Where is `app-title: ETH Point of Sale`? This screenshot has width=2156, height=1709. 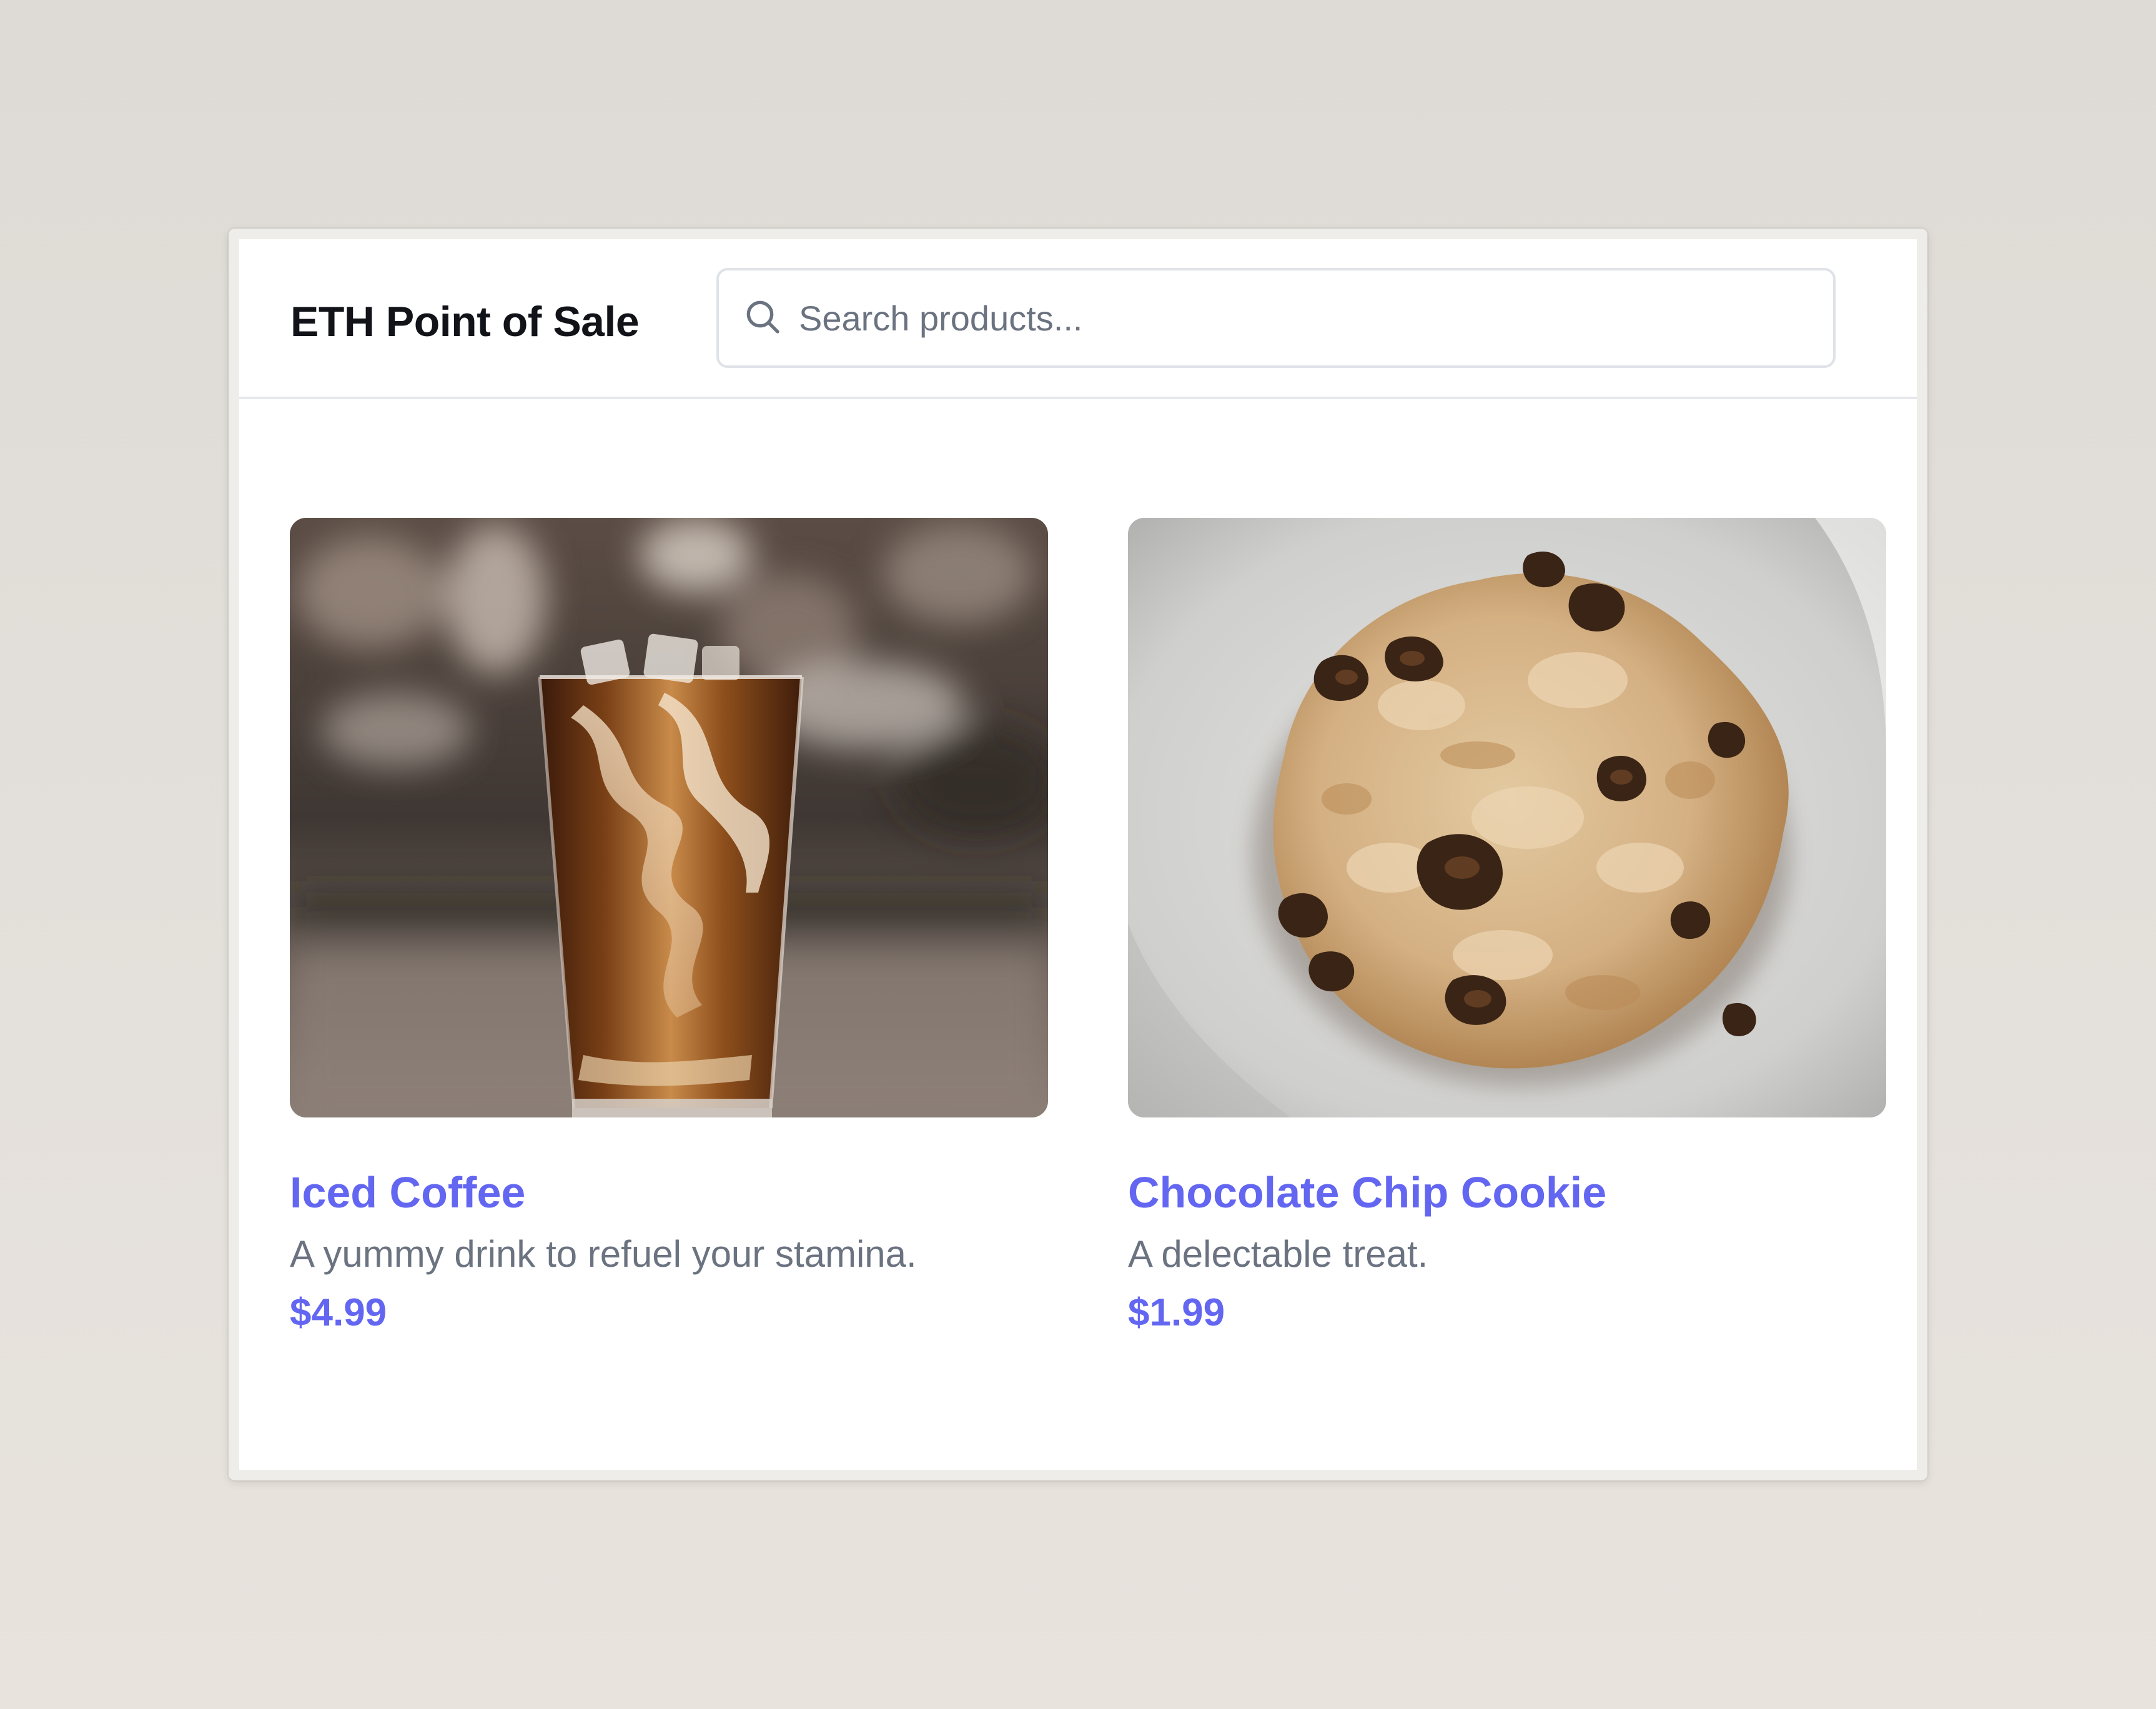 app-title: ETH Point of Sale is located at coordinates (465, 321).